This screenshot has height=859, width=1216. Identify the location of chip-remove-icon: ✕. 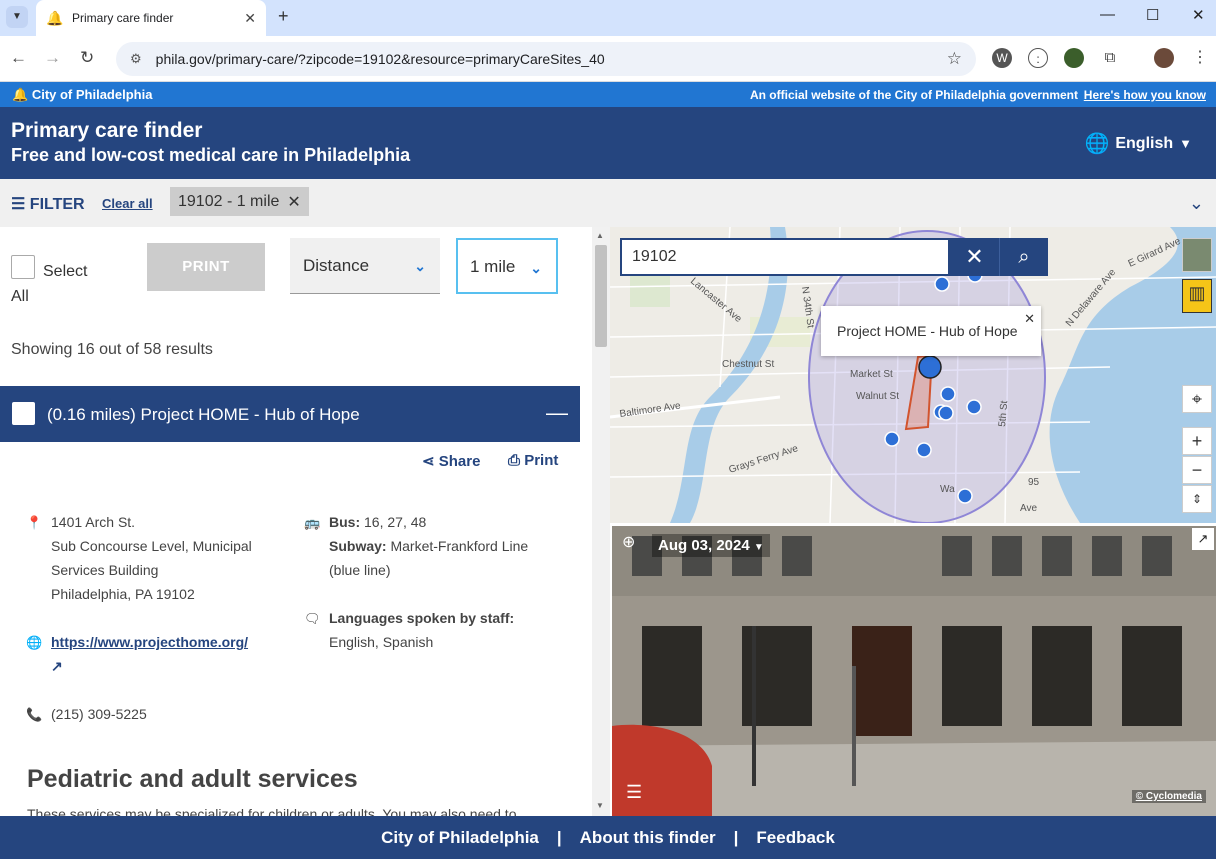
(293, 202).